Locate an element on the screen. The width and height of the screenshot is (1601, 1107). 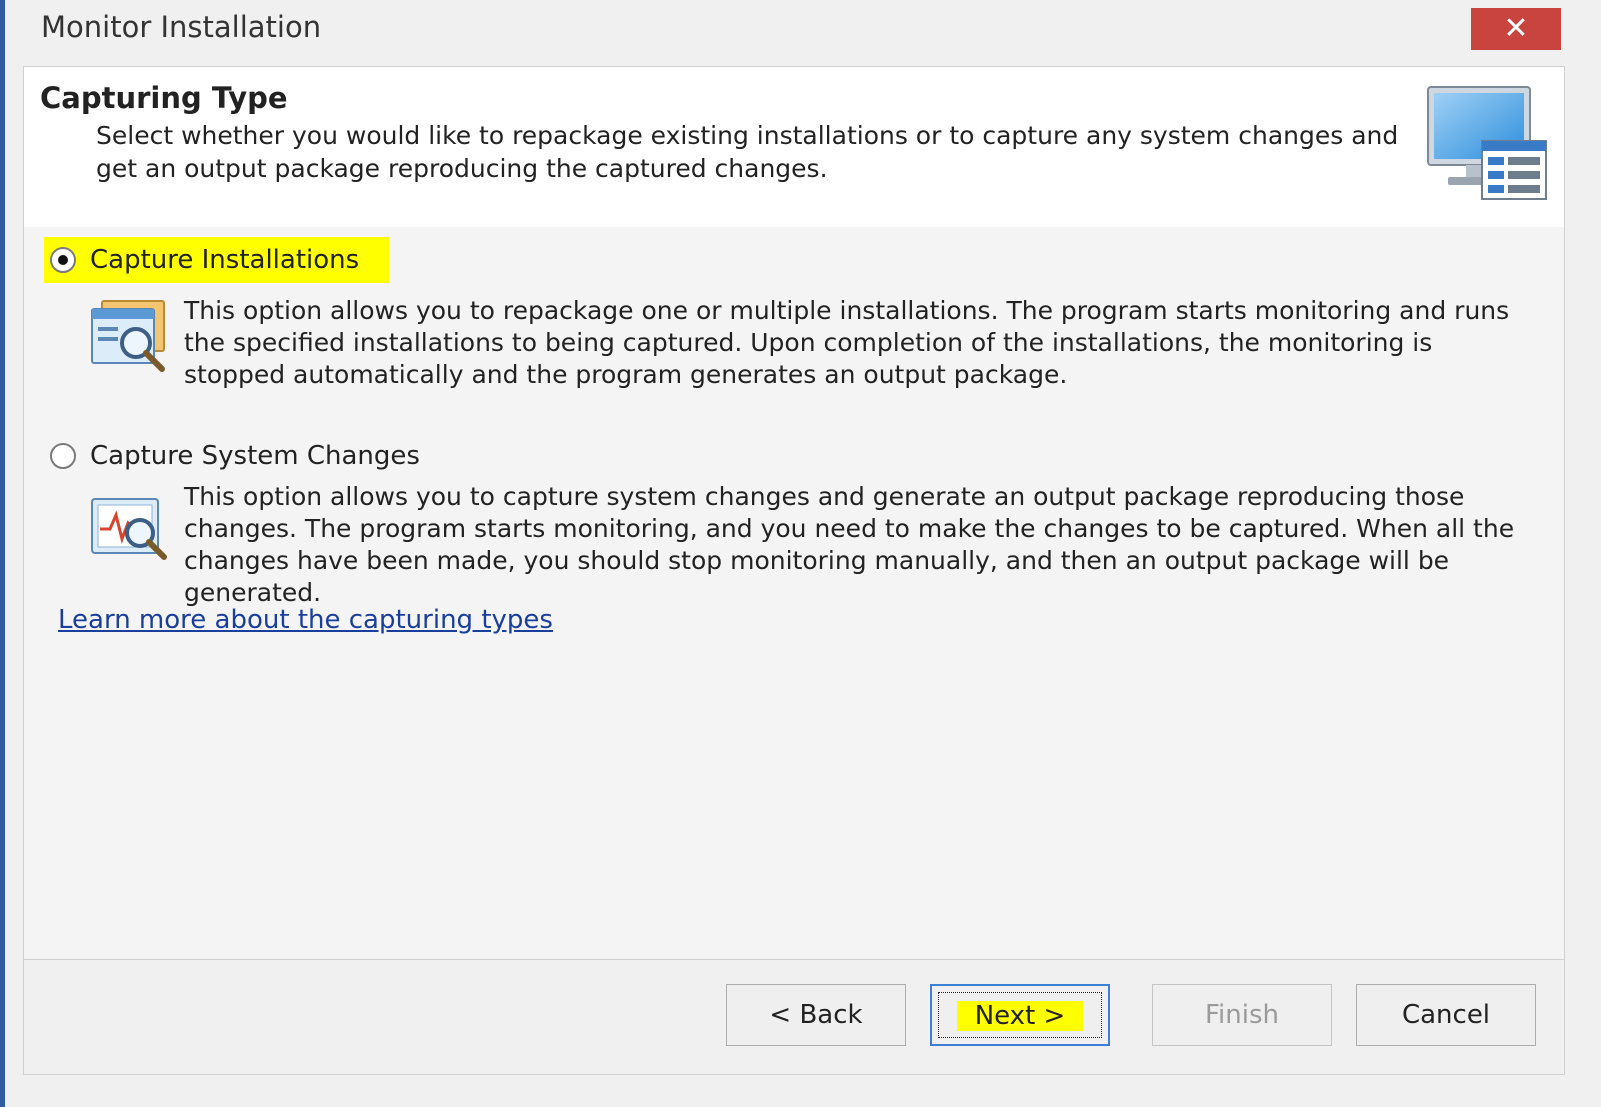
monitor-window-icon is located at coordinates (1487, 143).